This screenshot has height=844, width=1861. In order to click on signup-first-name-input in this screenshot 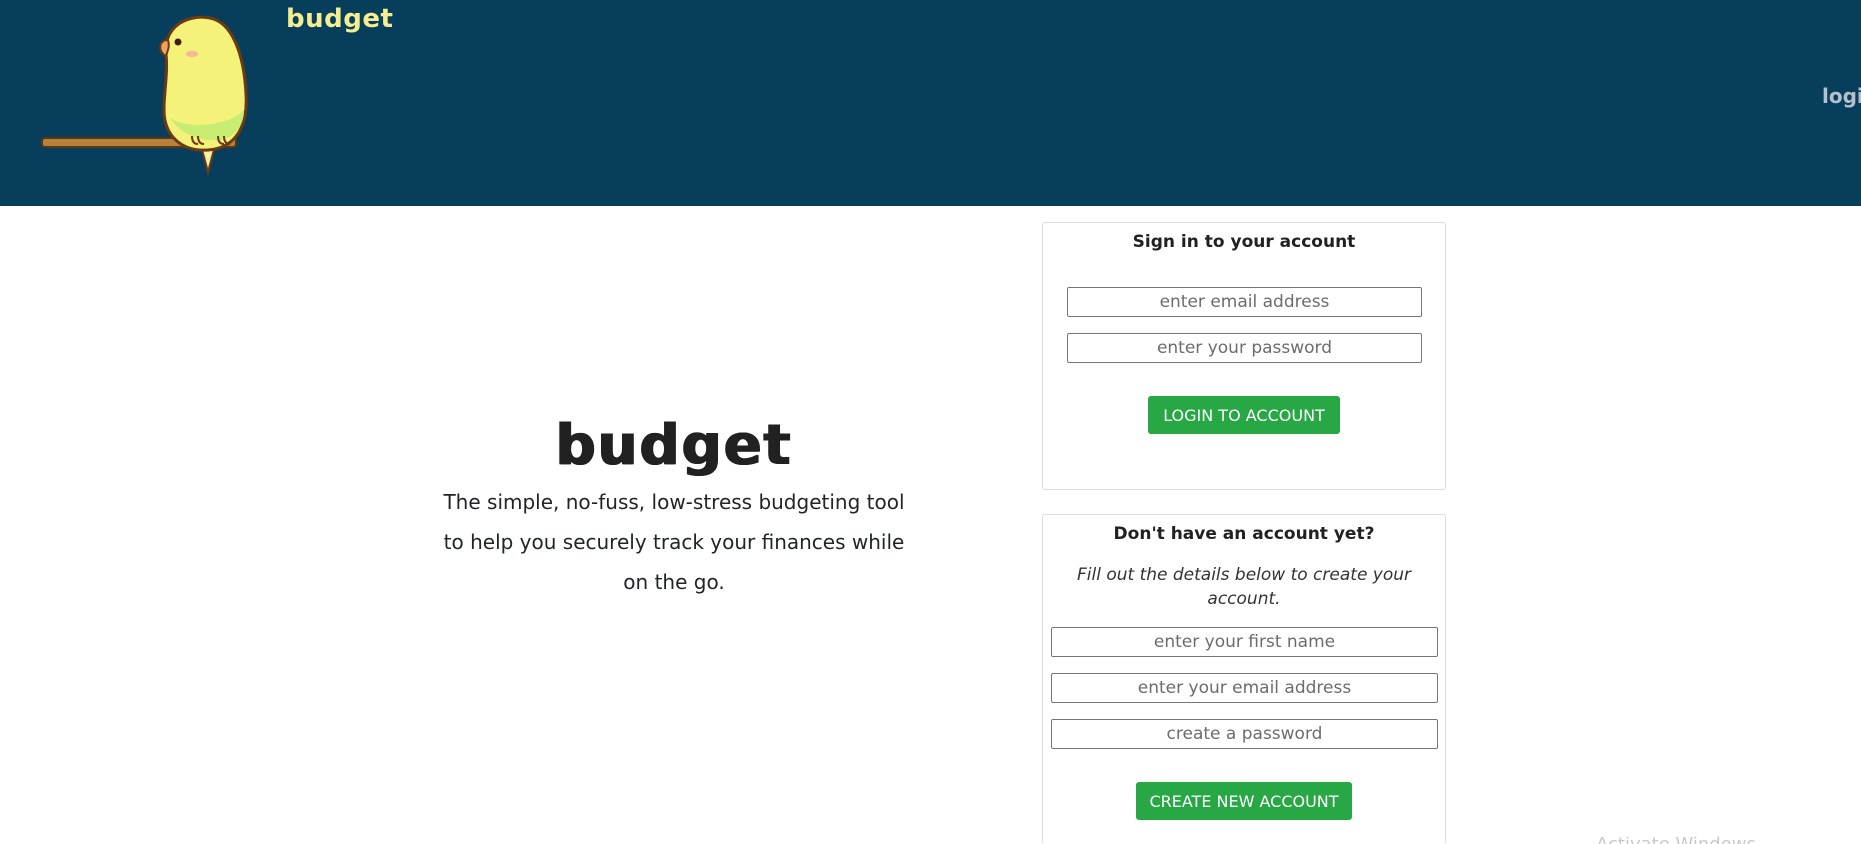, I will do `click(1244, 642)`.